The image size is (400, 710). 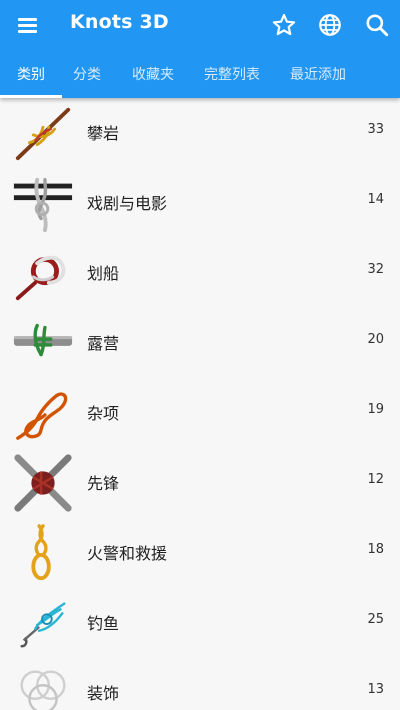 What do you see at coordinates (153, 74) in the screenshot?
I see `tab-favorites: 收藏夹` at bounding box center [153, 74].